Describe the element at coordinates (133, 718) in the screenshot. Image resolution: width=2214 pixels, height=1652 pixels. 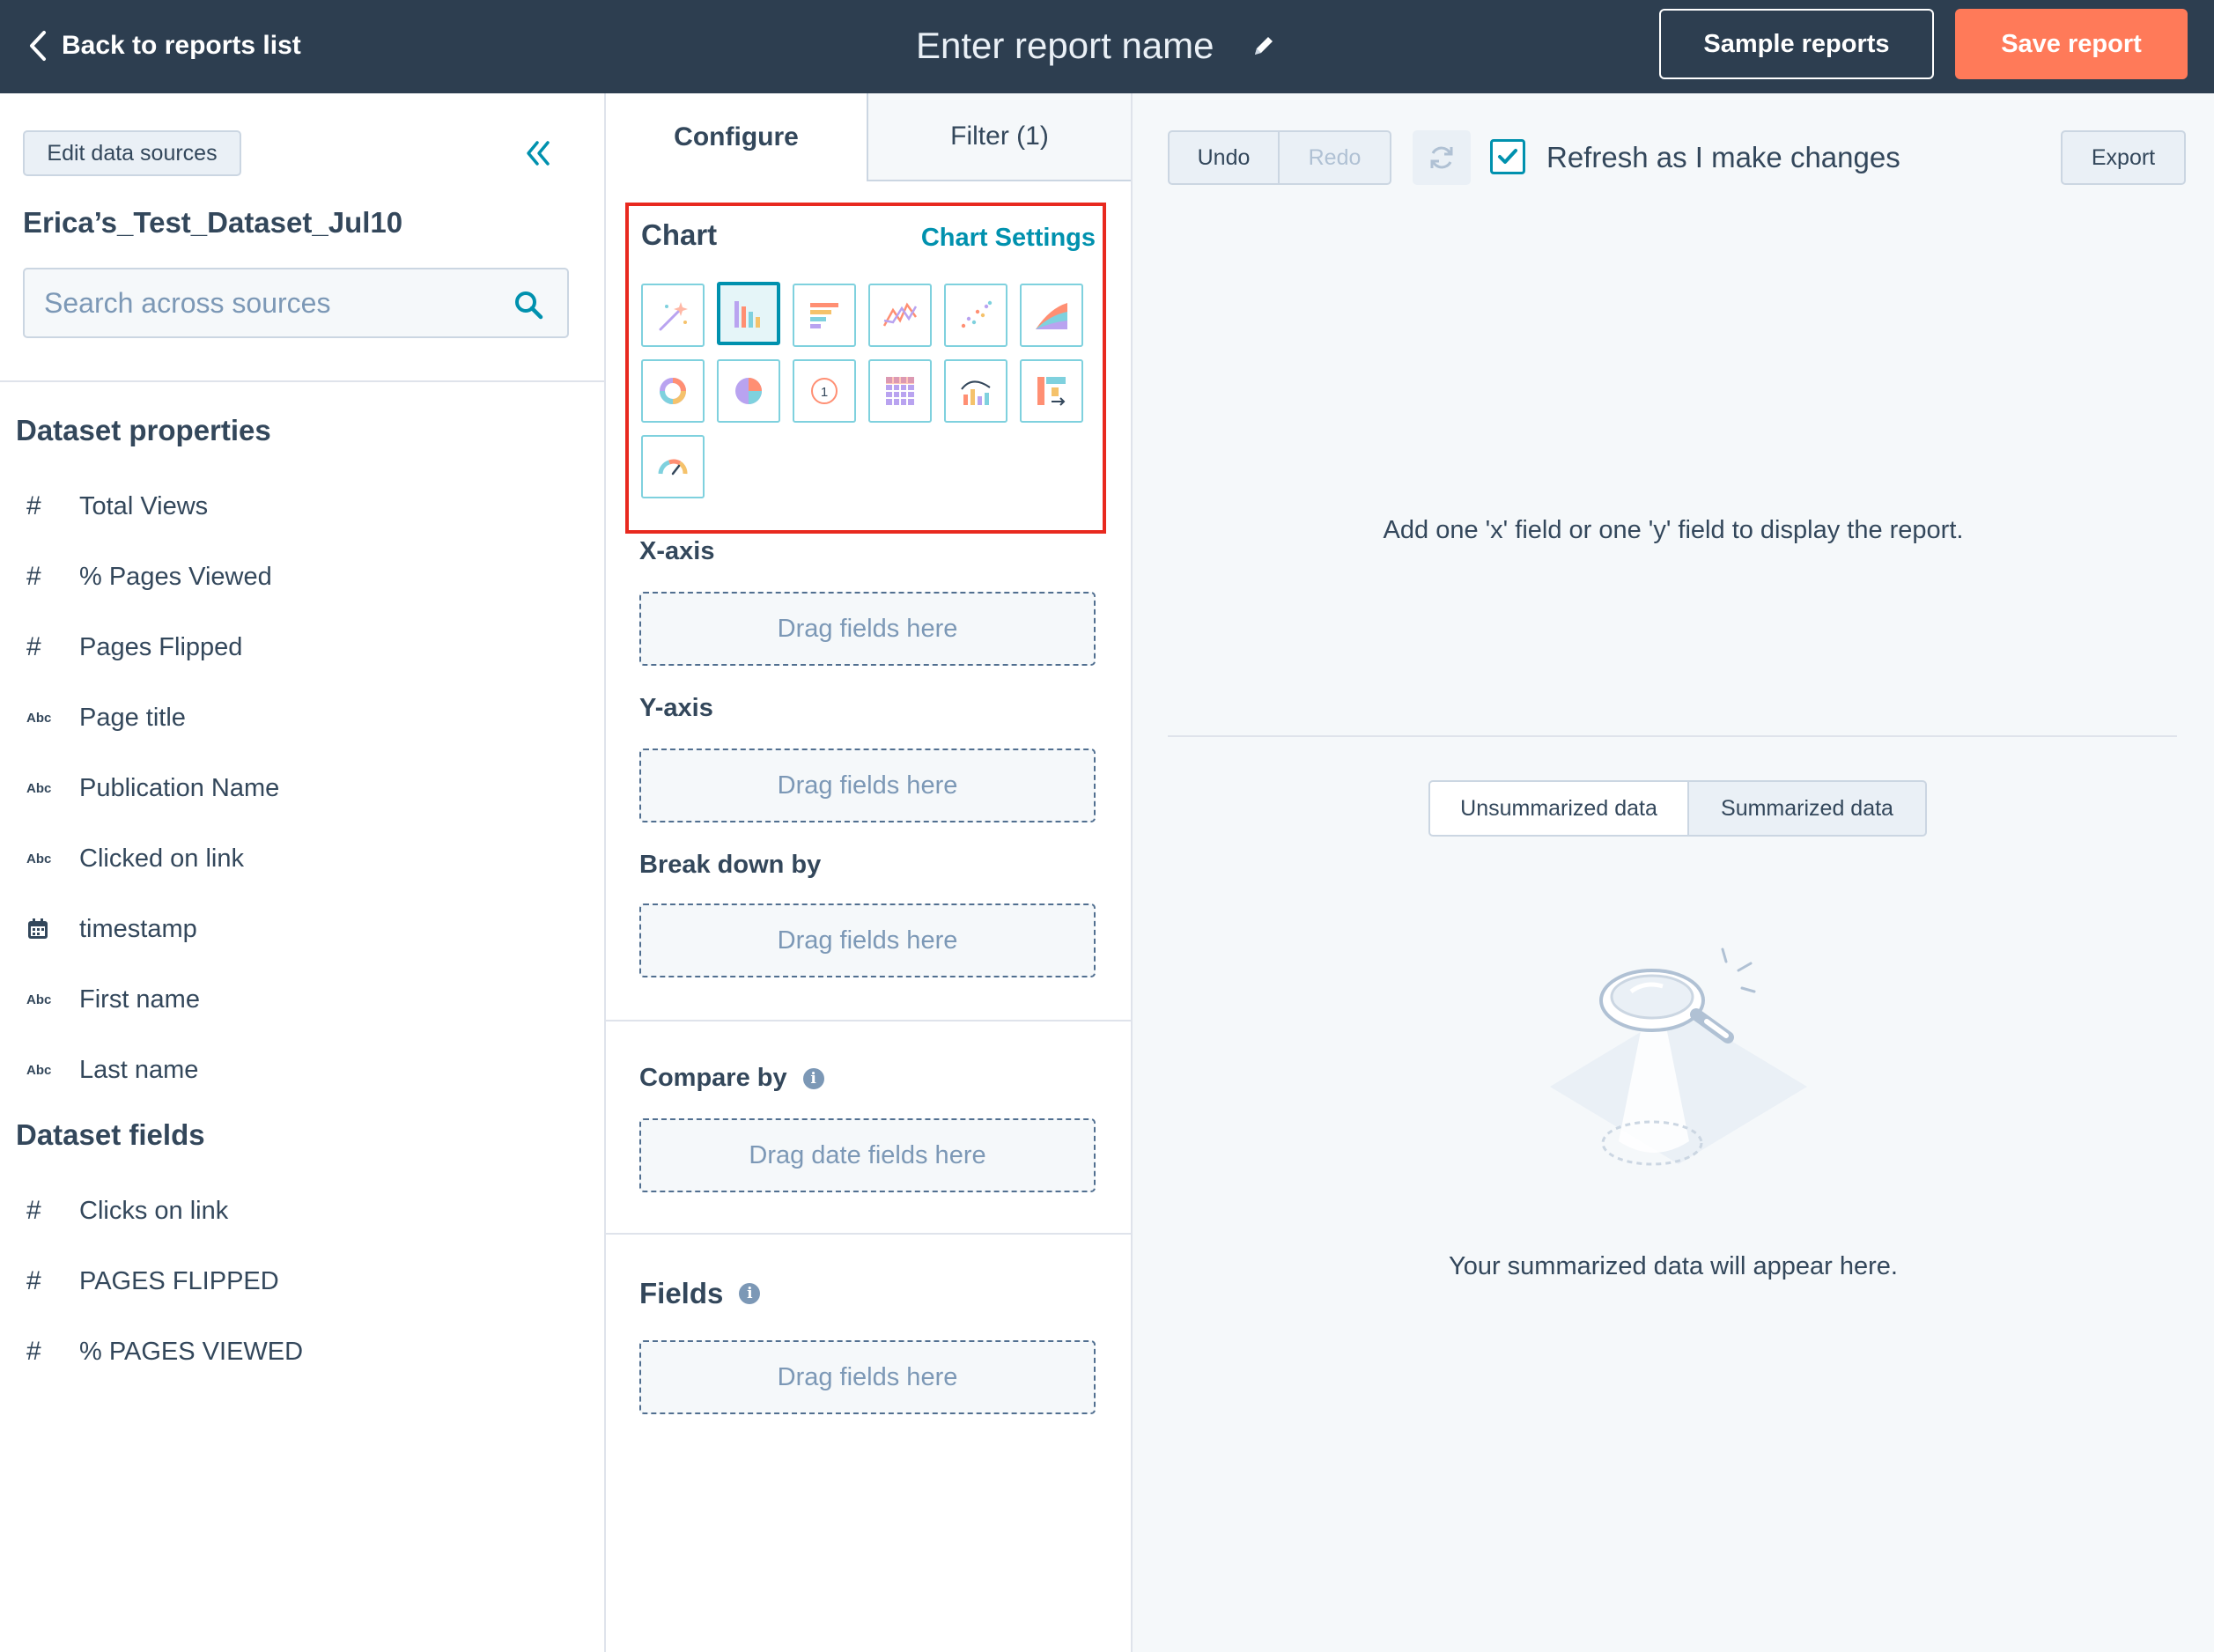
I see `property-label: Page title` at that location.